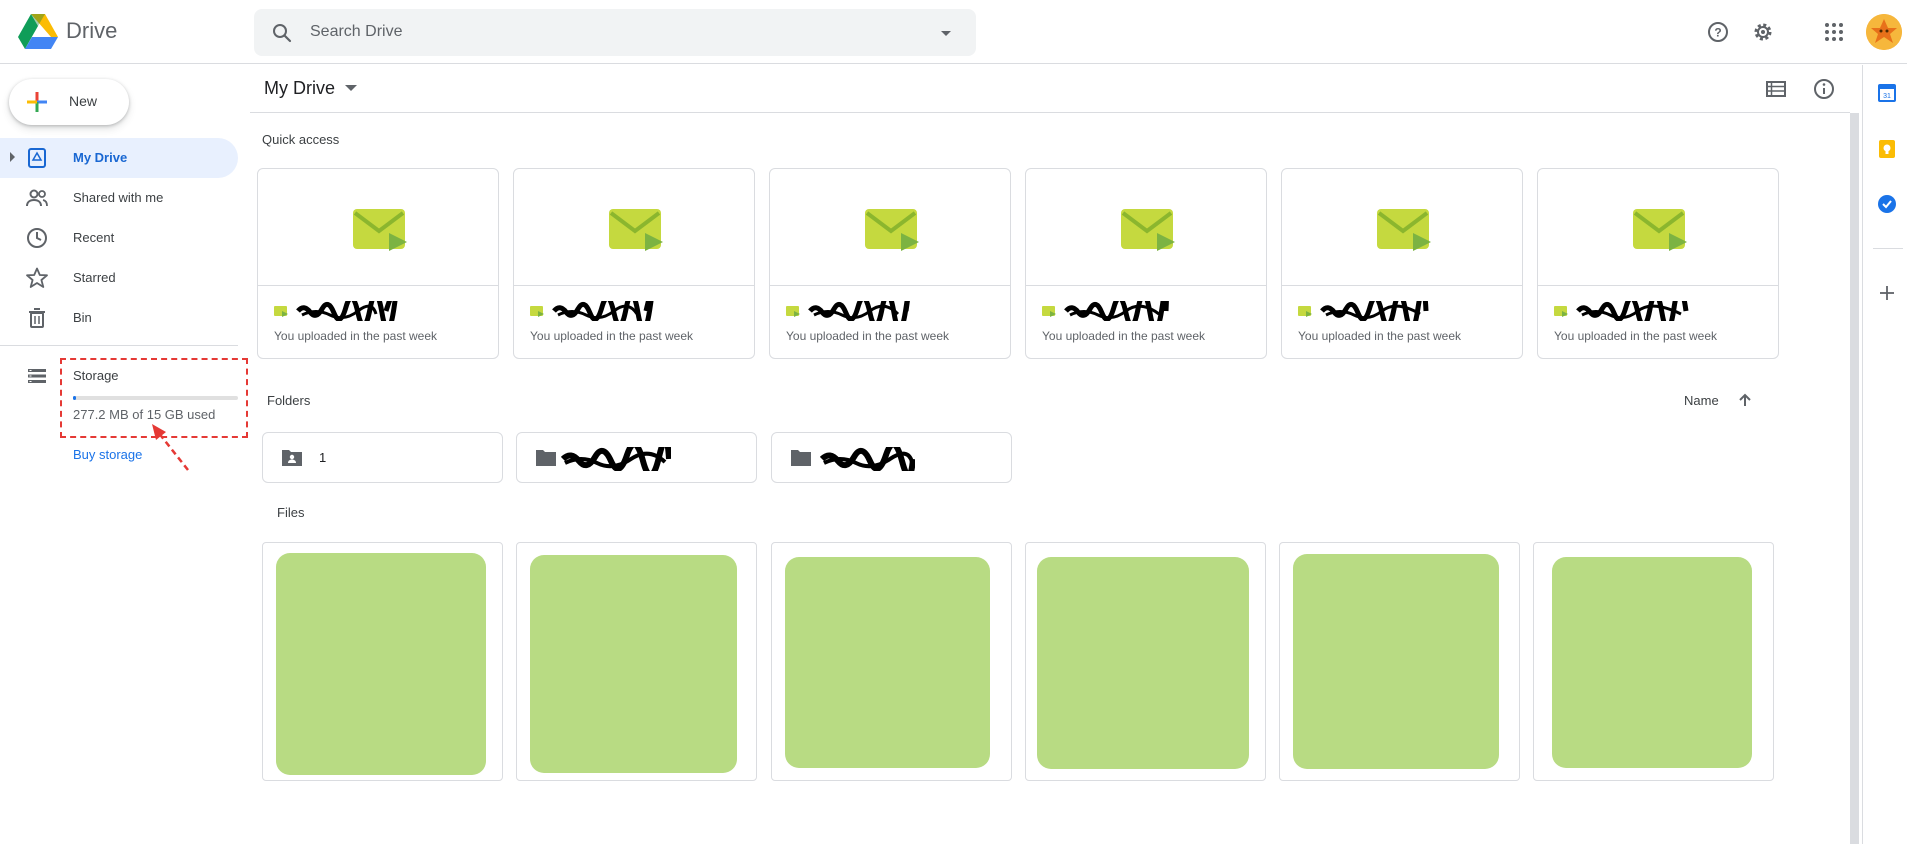 The image size is (1907, 844). I want to click on svg-text: 31, so click(1887, 96).